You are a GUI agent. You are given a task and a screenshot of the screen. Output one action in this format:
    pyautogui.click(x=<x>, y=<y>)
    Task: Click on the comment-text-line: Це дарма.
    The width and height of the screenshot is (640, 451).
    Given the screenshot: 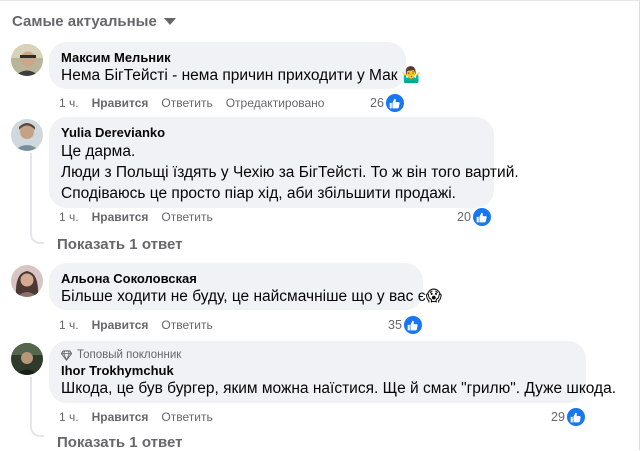 What is the action you would take?
    pyautogui.click(x=98, y=151)
    